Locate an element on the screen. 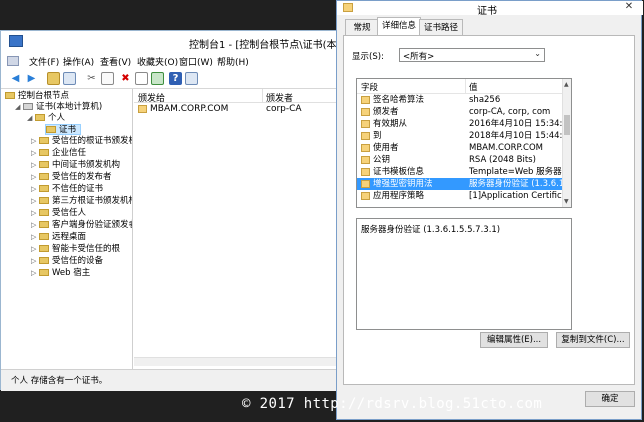  close-icon: ✕ is located at coordinates (629, 7).